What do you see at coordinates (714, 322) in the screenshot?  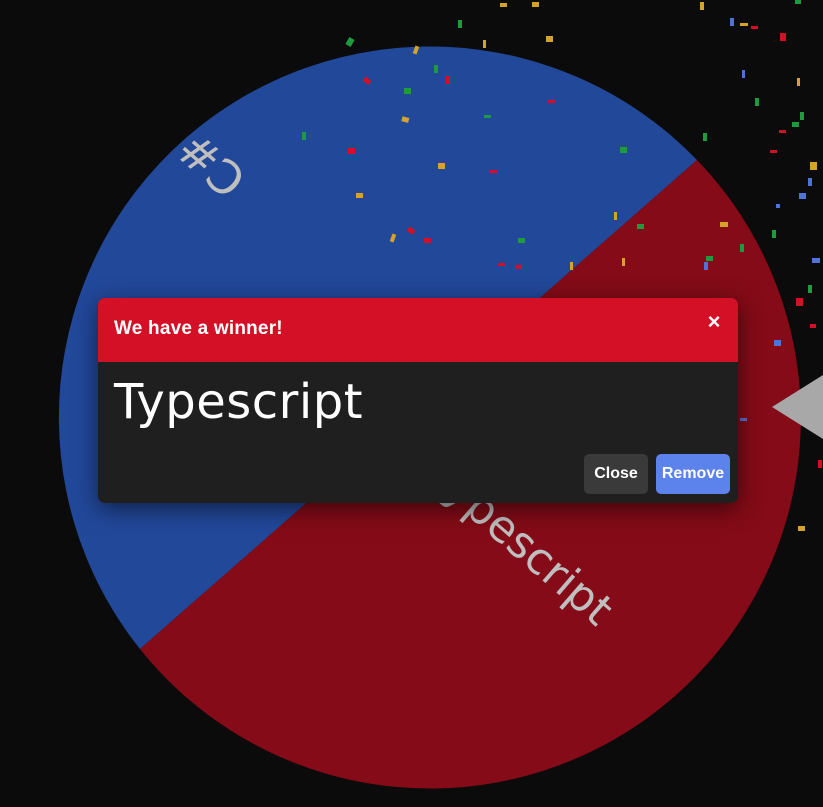 I see `close-icon: ×` at bounding box center [714, 322].